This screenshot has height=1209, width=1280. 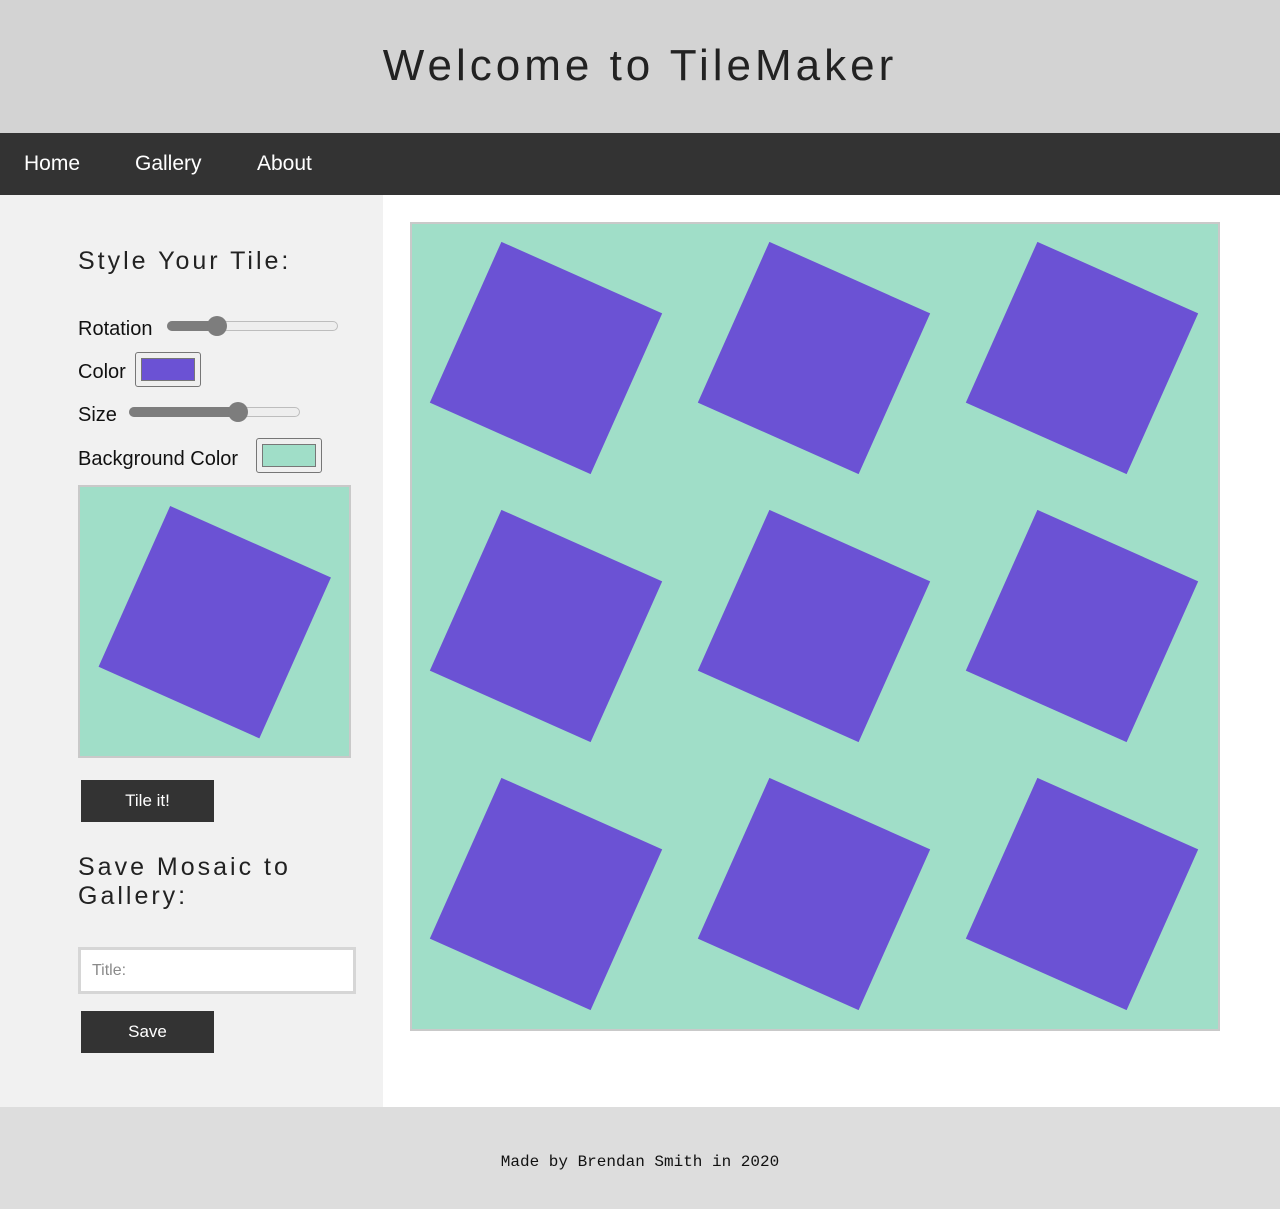 I want to click on site-footer: Made by Brendan Smith in 2020, so click(x=640, y=1158).